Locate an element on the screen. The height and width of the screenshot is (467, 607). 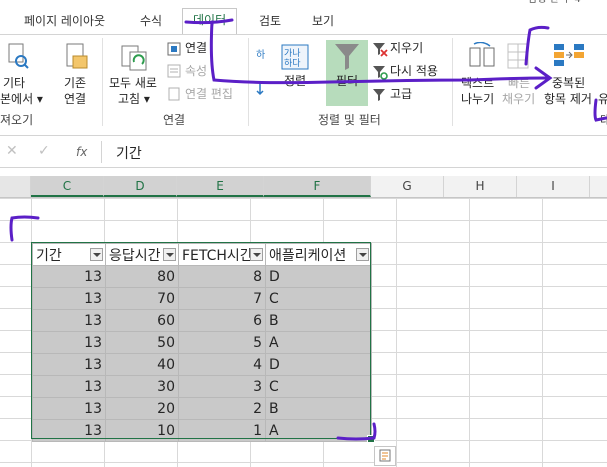
data-validation-label-cut: 유 is located at coordinates (602, 99).